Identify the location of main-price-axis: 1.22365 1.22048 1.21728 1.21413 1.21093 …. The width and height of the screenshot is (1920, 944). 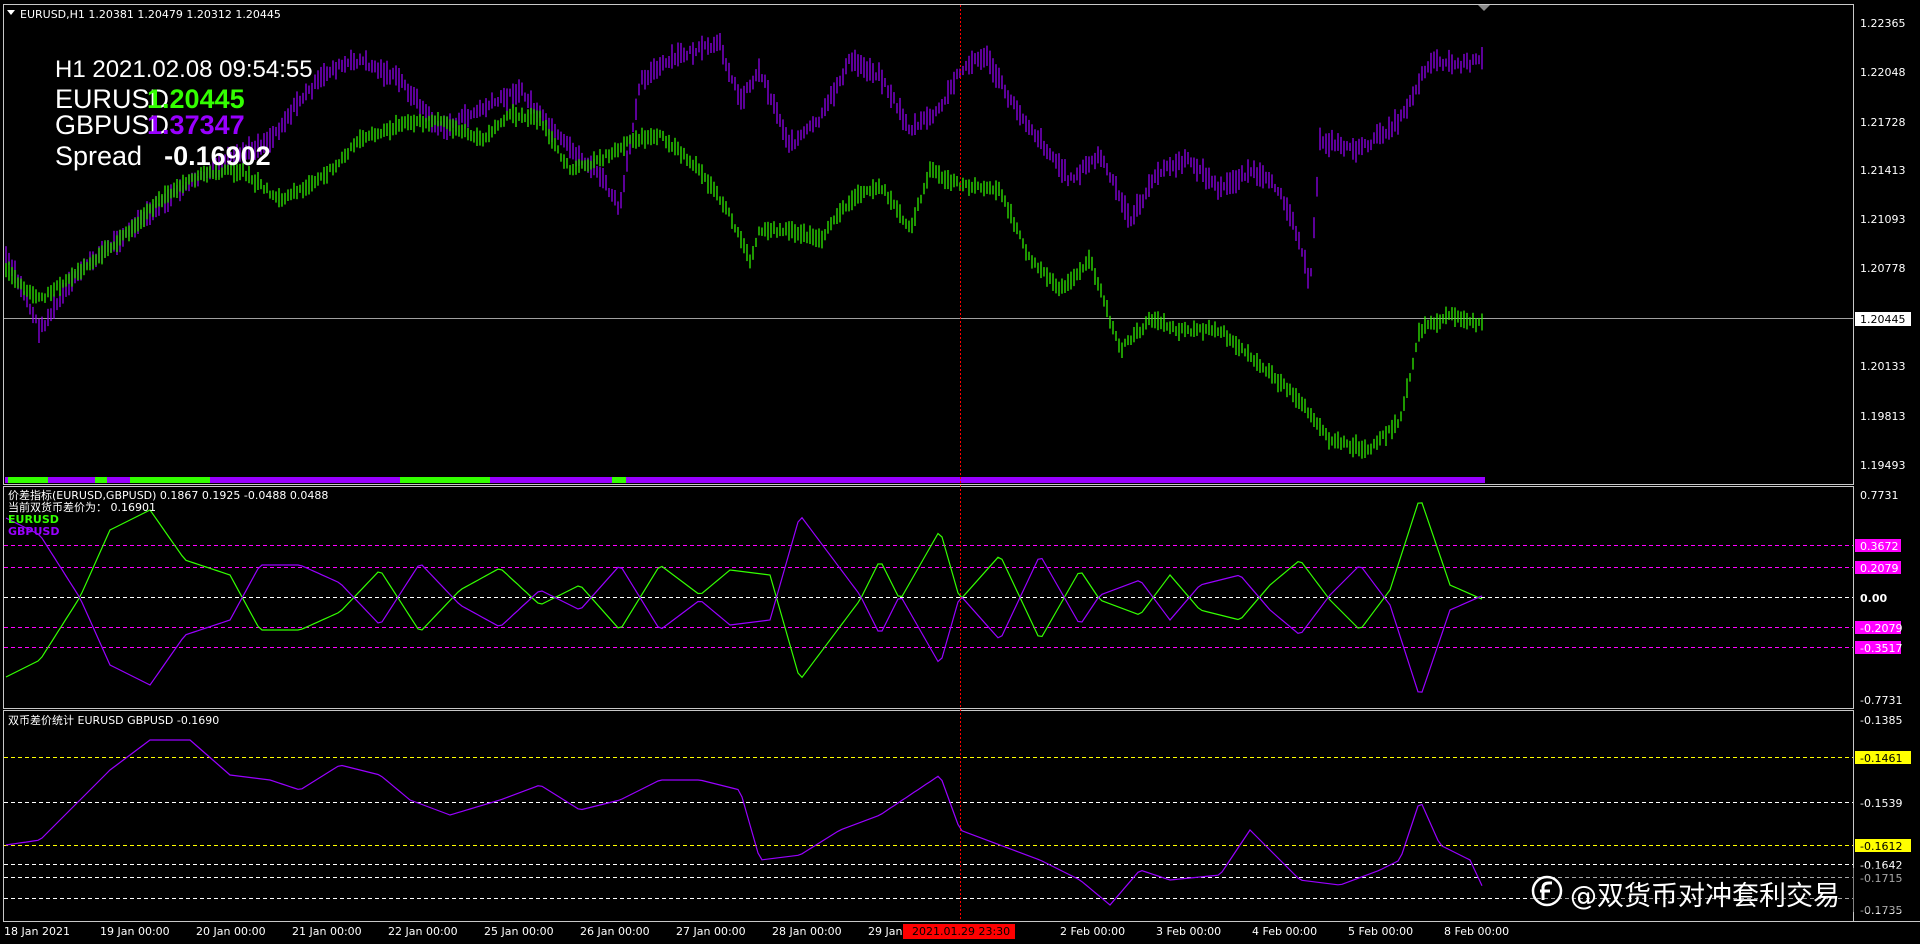
(1883, 244).